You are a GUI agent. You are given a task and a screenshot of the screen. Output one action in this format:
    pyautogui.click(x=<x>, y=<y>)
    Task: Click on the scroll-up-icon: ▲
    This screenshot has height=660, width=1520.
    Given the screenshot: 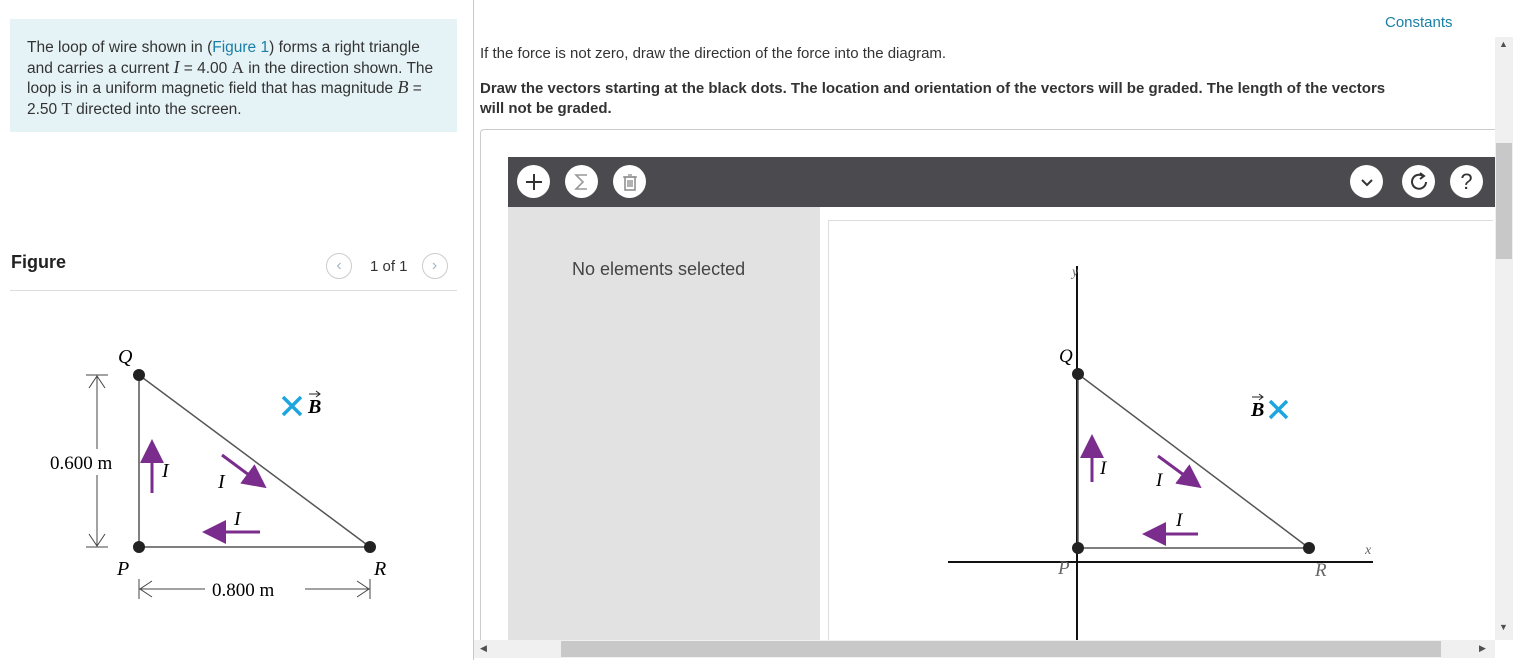 What is the action you would take?
    pyautogui.click(x=1503, y=44)
    